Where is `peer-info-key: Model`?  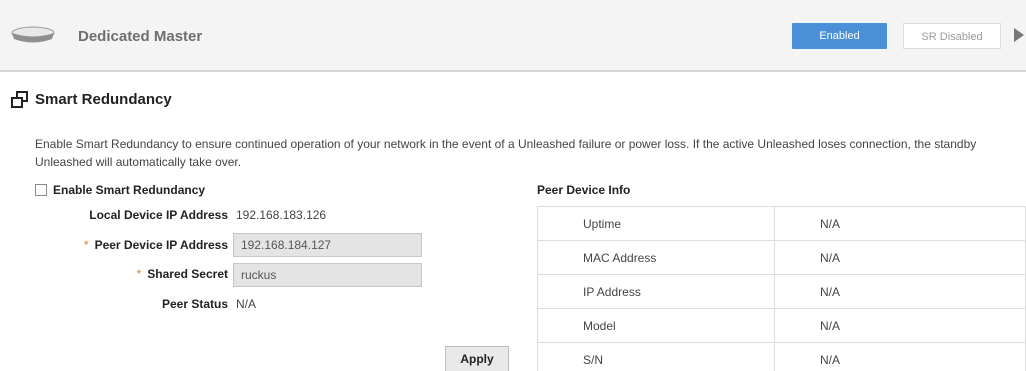 peer-info-key: Model is located at coordinates (656, 325).